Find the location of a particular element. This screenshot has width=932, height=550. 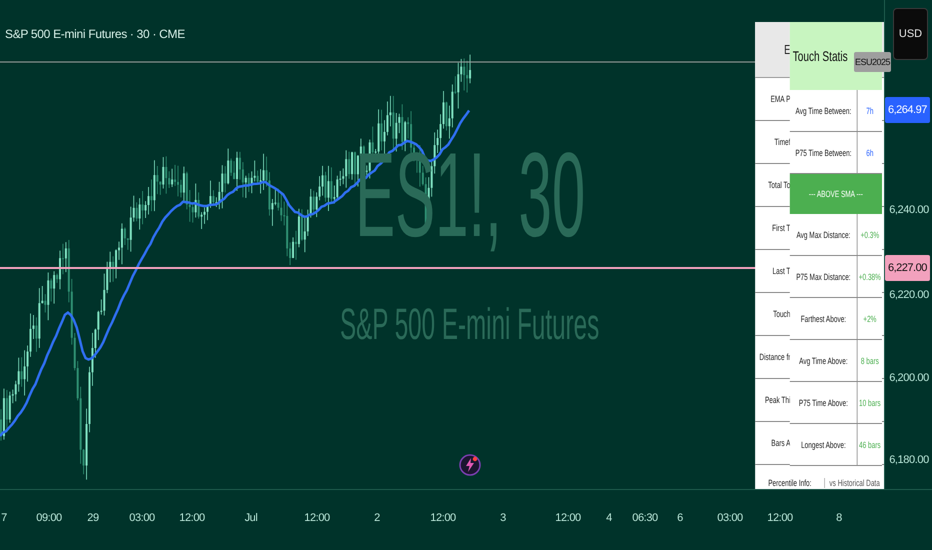

table-cell-text: +0.3% is located at coordinates (870, 235).